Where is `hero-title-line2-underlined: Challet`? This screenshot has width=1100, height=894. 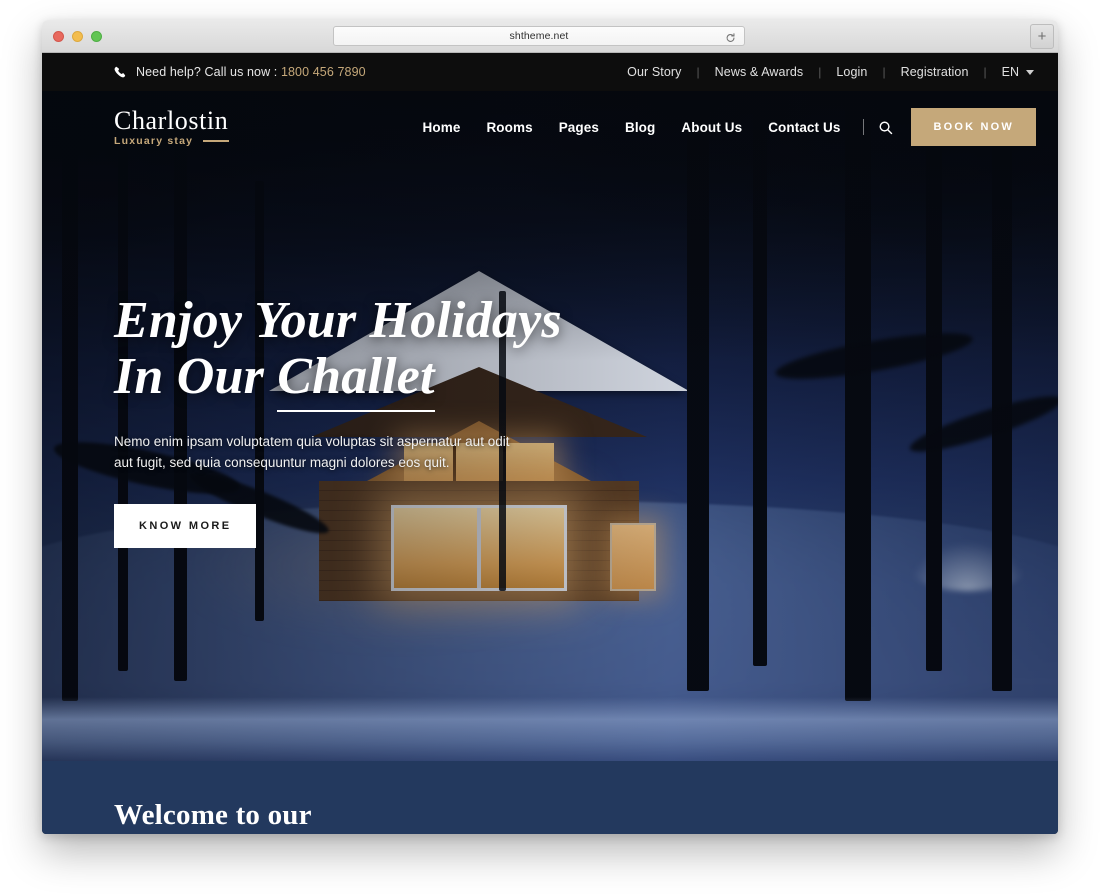 hero-title-line2-underlined: Challet is located at coordinates (356, 379).